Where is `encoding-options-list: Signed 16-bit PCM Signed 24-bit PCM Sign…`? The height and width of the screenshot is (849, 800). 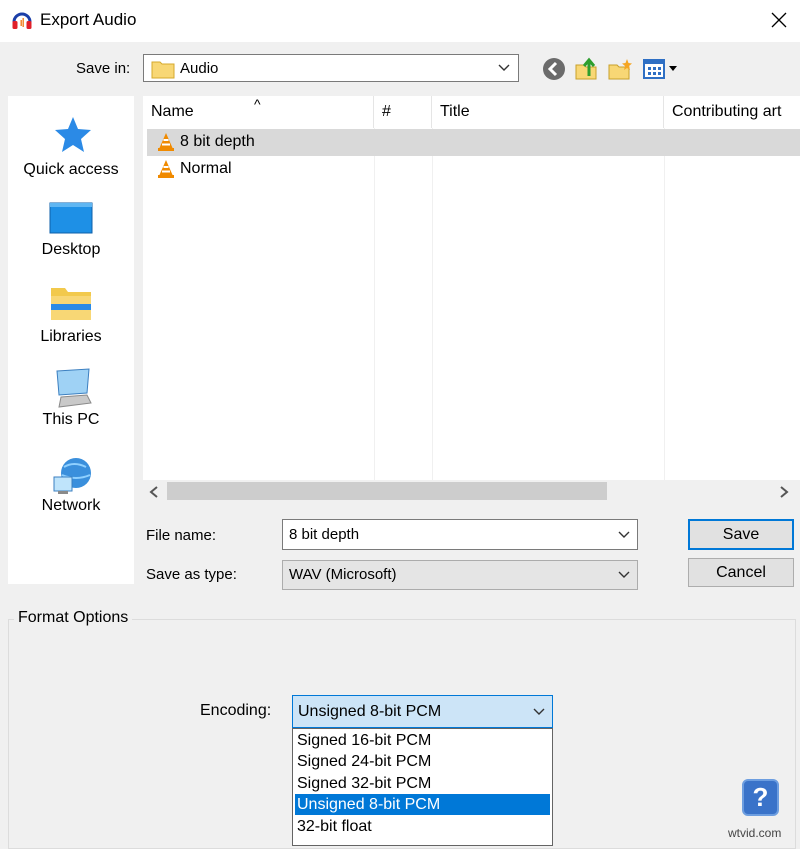
encoding-options-list: Signed 16-bit PCM Signed 24-bit PCM Sign… is located at coordinates (422, 787).